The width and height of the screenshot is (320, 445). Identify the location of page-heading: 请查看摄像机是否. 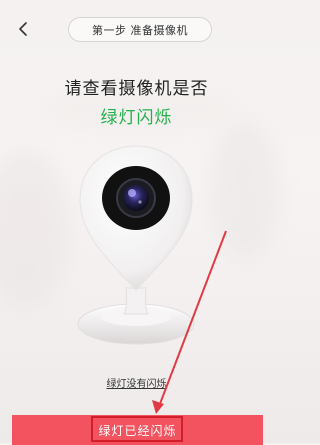
(136, 89).